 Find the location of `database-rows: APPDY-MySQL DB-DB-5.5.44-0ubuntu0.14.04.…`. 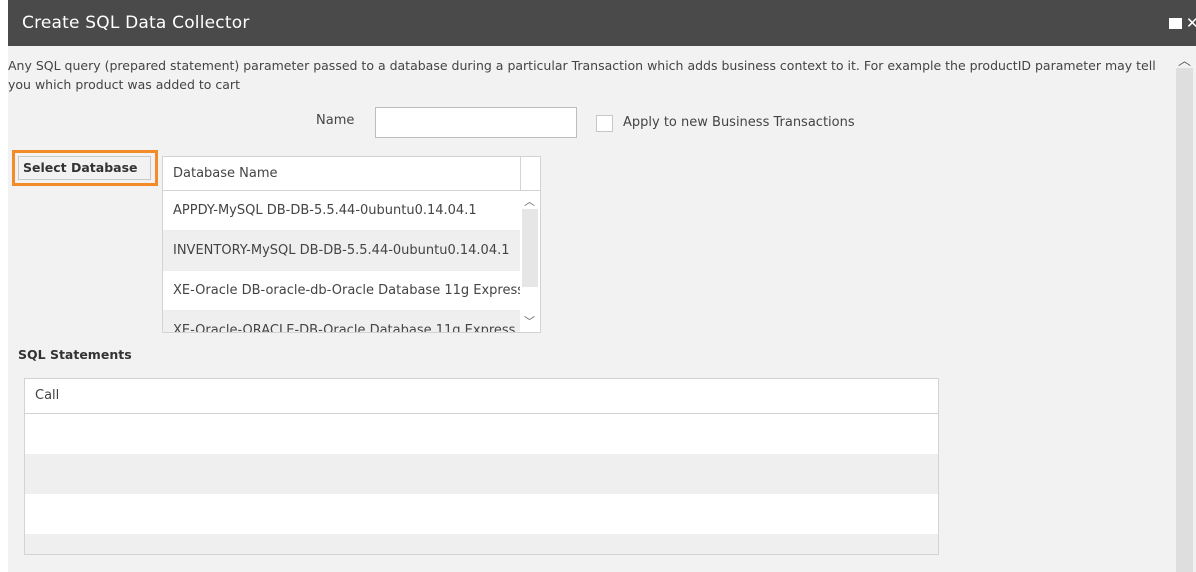

database-rows: APPDY-MySQL DB-DB-5.5.44-0ubuntu0.14.04.… is located at coordinates (341, 261).